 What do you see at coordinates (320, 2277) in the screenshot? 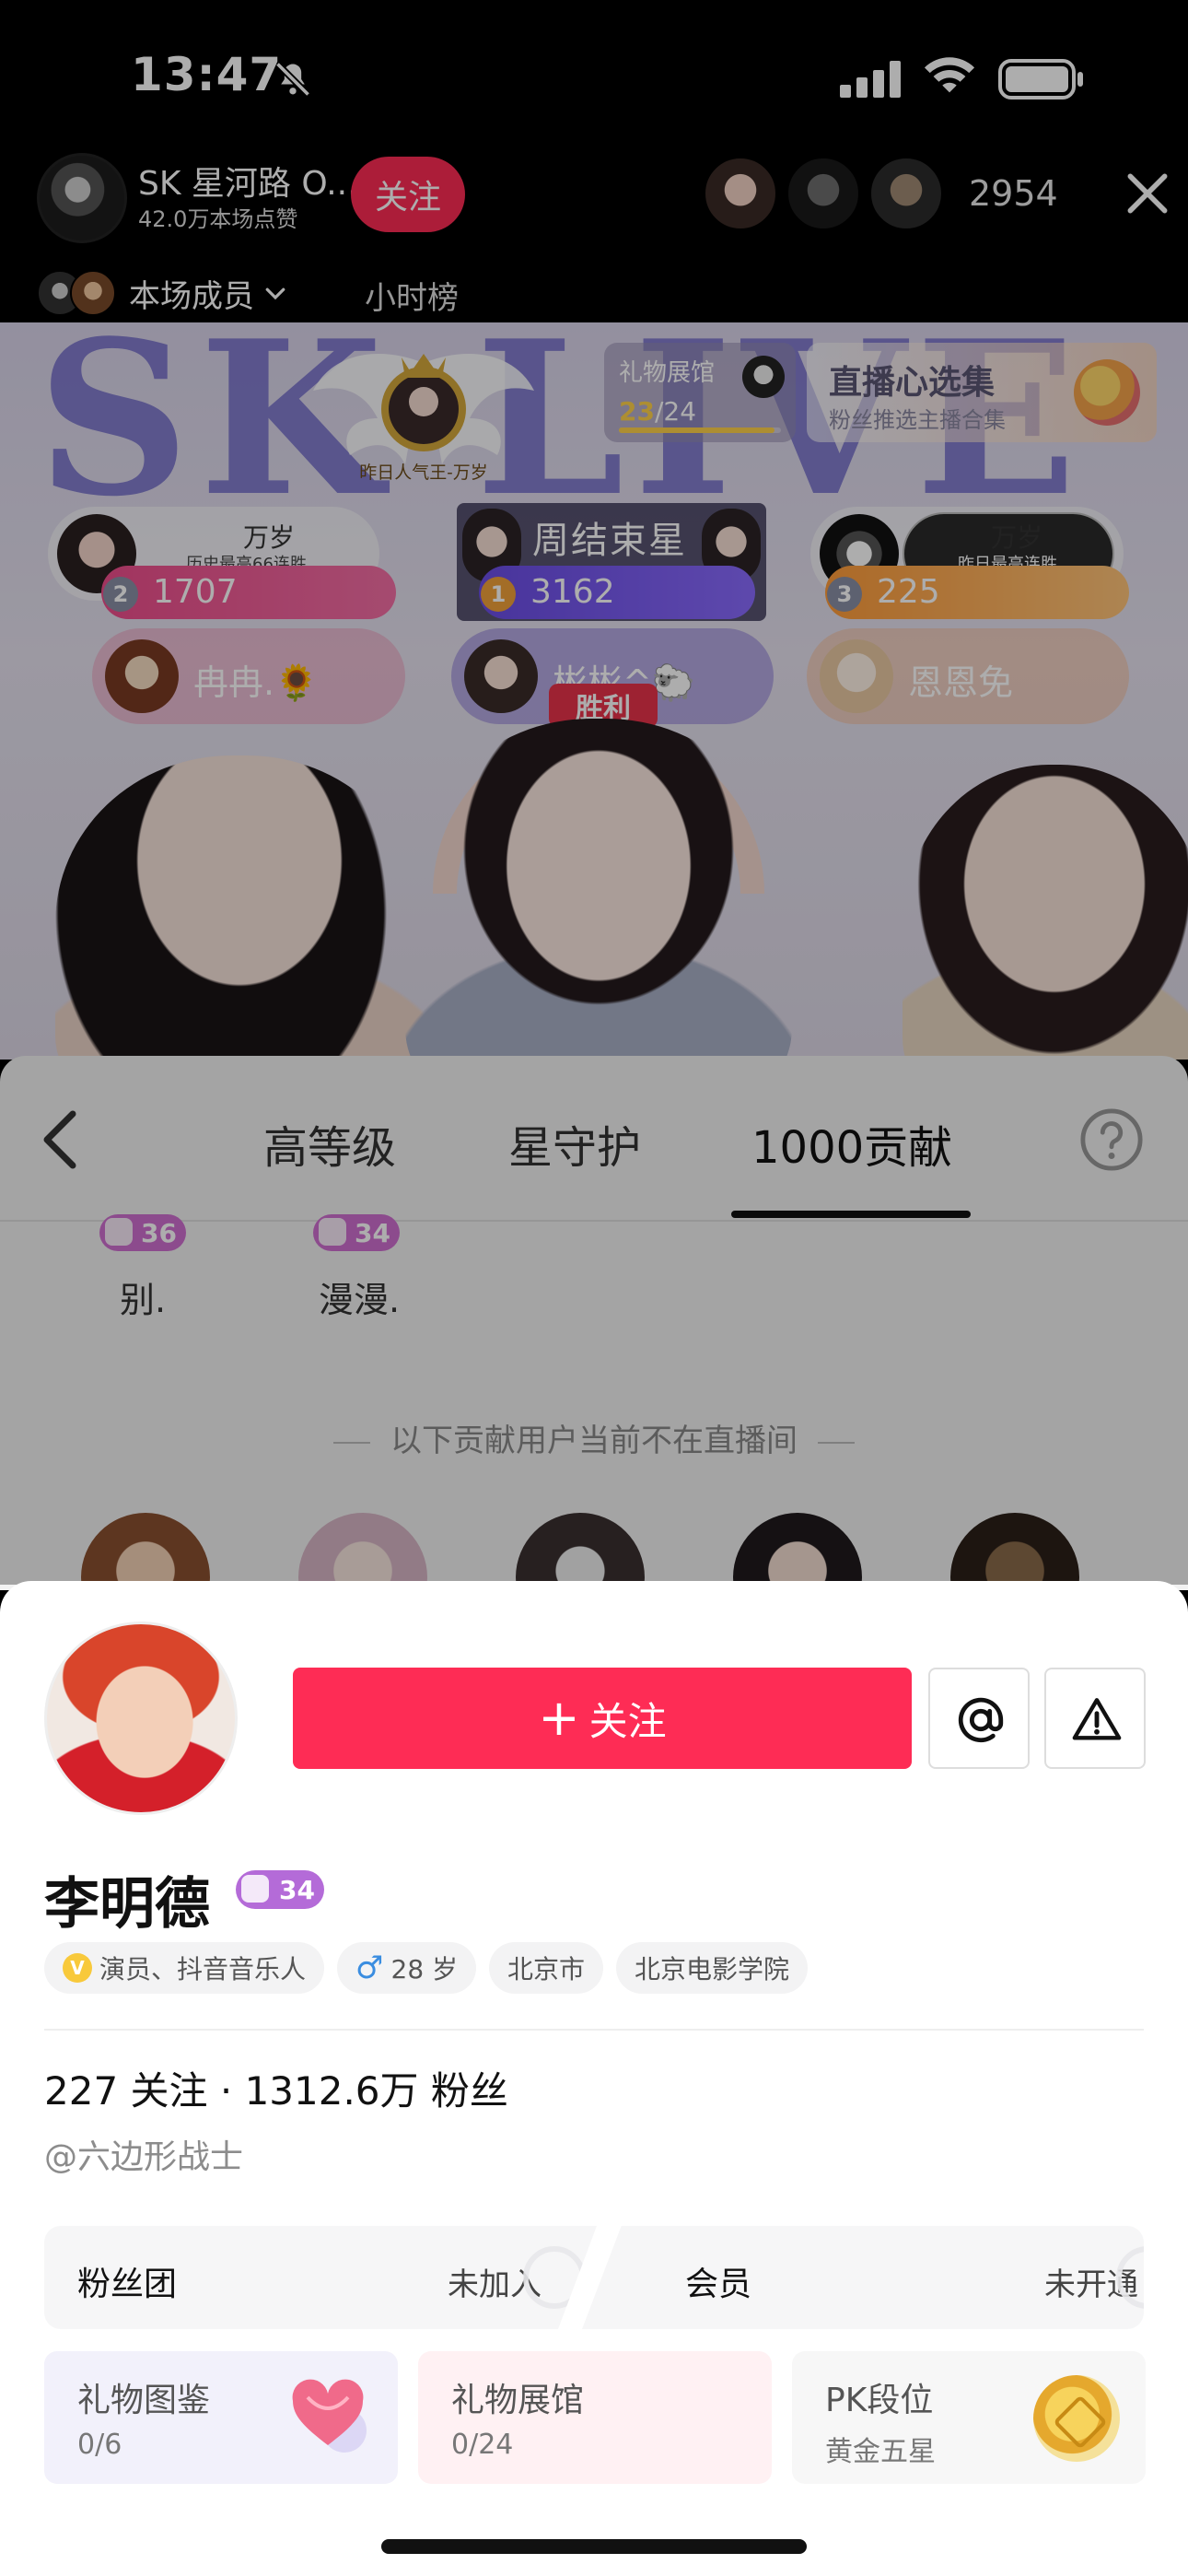
I see `fan-club-card: 粉丝团 未加入` at bounding box center [320, 2277].